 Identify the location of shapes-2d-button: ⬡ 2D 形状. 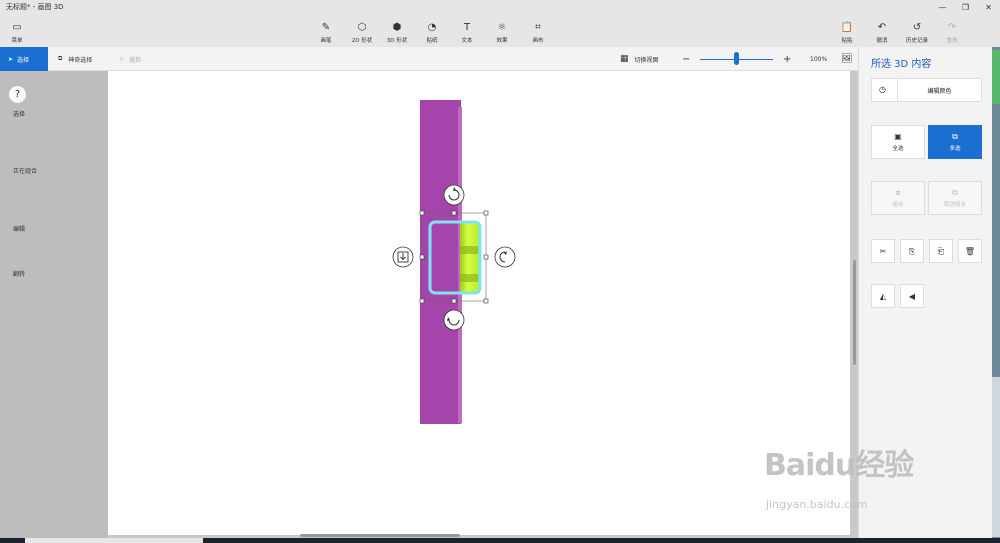
(362, 33).